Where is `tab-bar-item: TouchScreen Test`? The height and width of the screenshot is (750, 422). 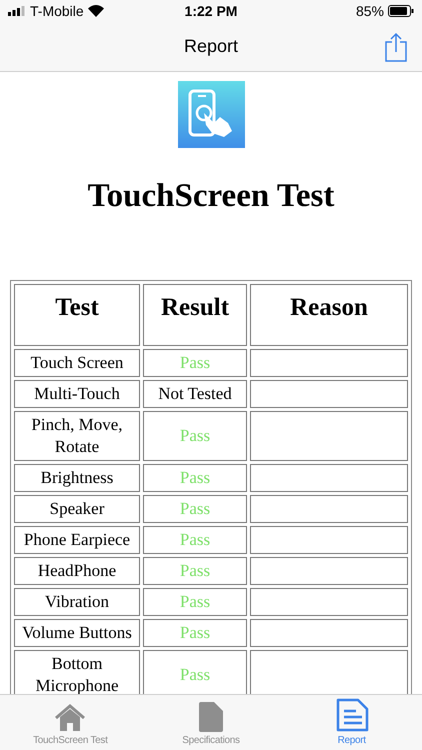 tab-bar-item: TouchScreen Test is located at coordinates (70, 722).